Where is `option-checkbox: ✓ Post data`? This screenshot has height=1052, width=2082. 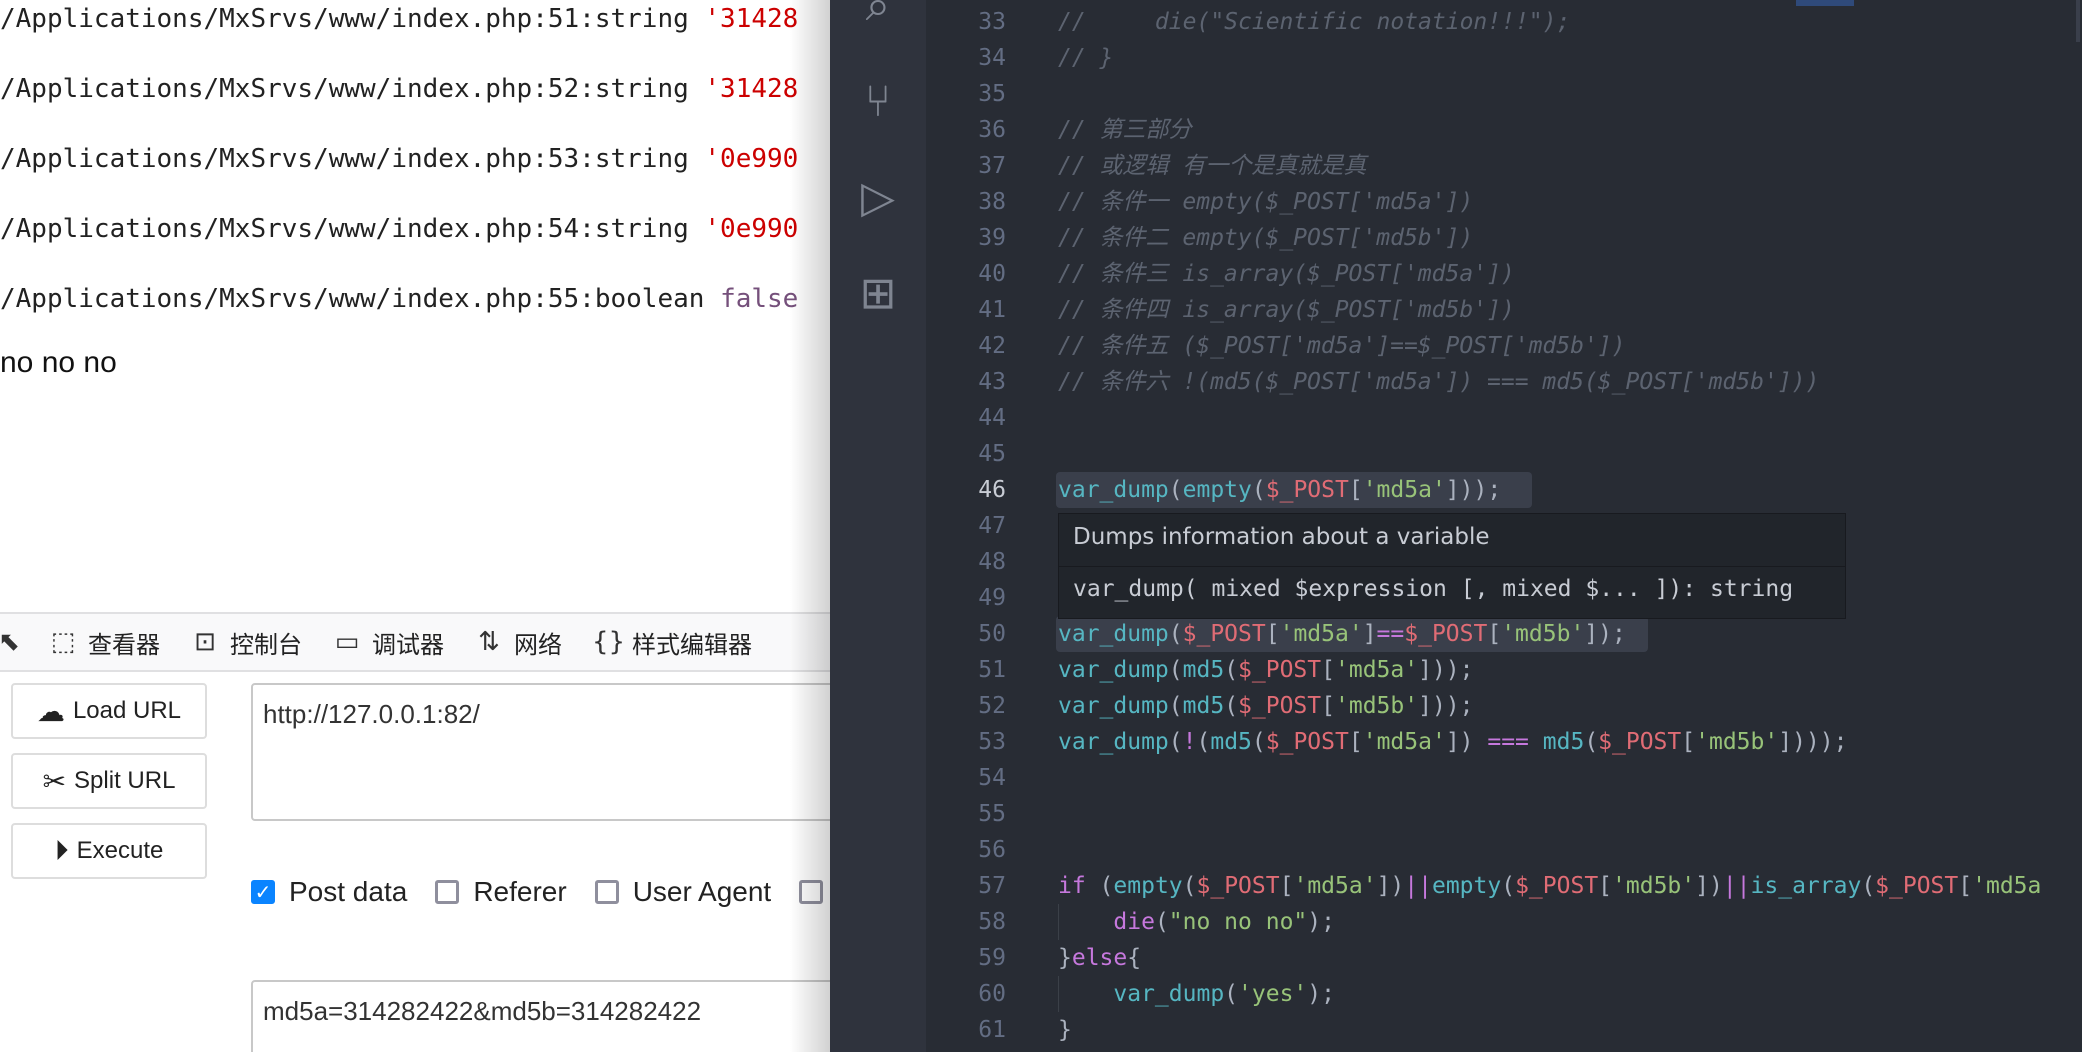
option-checkbox: ✓ Post data is located at coordinates (329, 892).